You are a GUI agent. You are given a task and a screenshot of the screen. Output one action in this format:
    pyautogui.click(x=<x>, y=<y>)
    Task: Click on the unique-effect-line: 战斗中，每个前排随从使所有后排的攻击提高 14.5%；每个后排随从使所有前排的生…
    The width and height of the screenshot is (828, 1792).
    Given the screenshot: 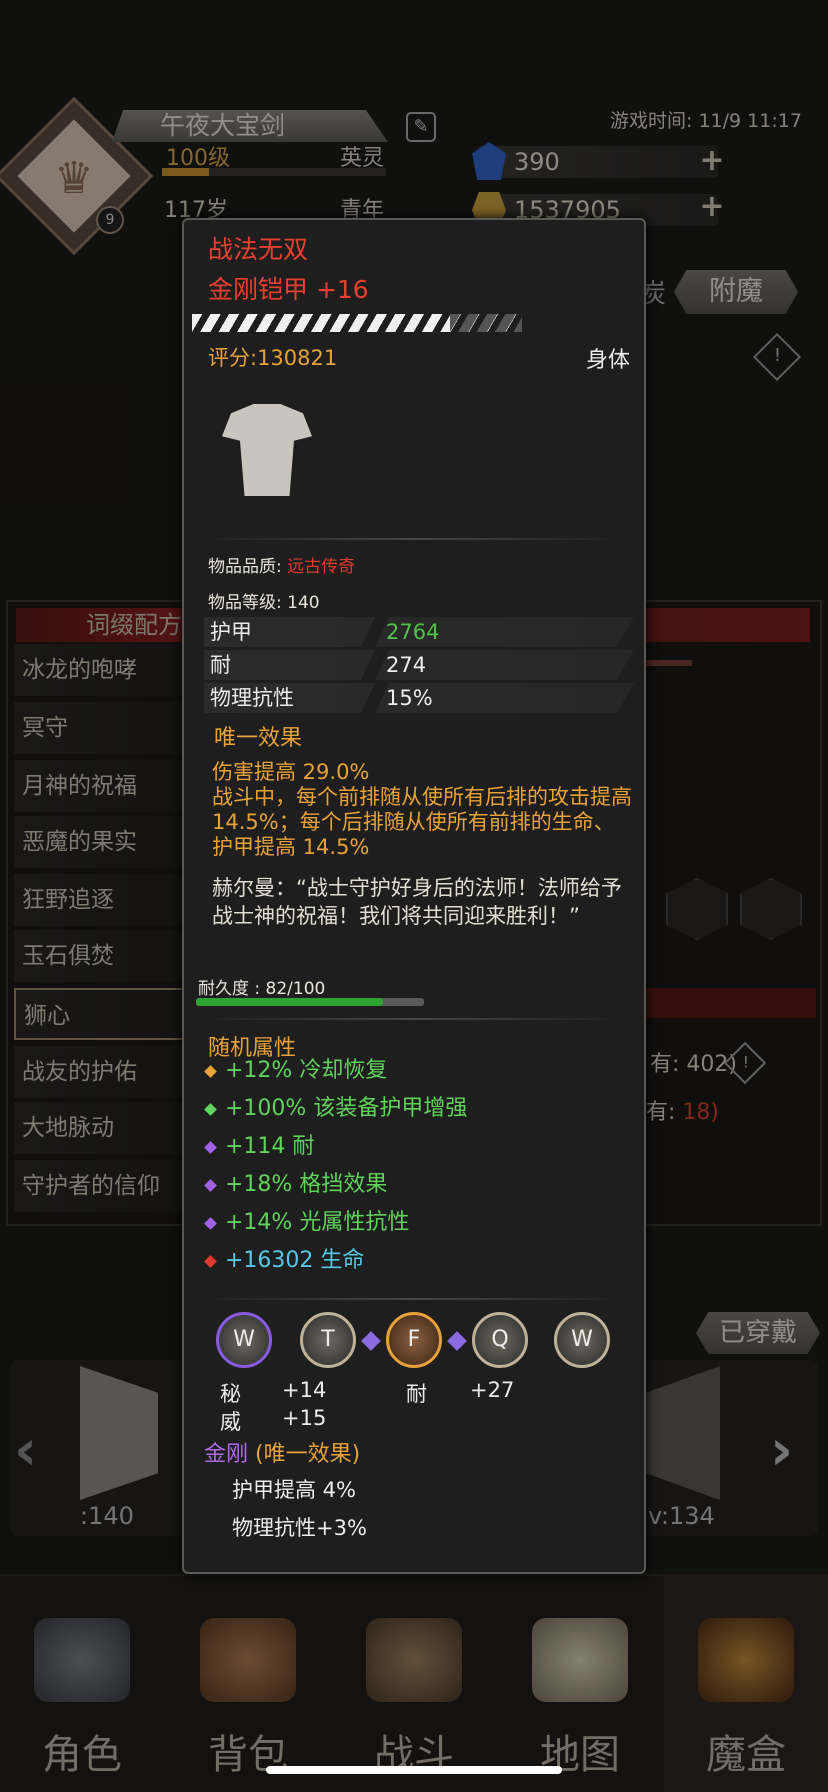 What is the action you would take?
    pyautogui.click(x=422, y=822)
    